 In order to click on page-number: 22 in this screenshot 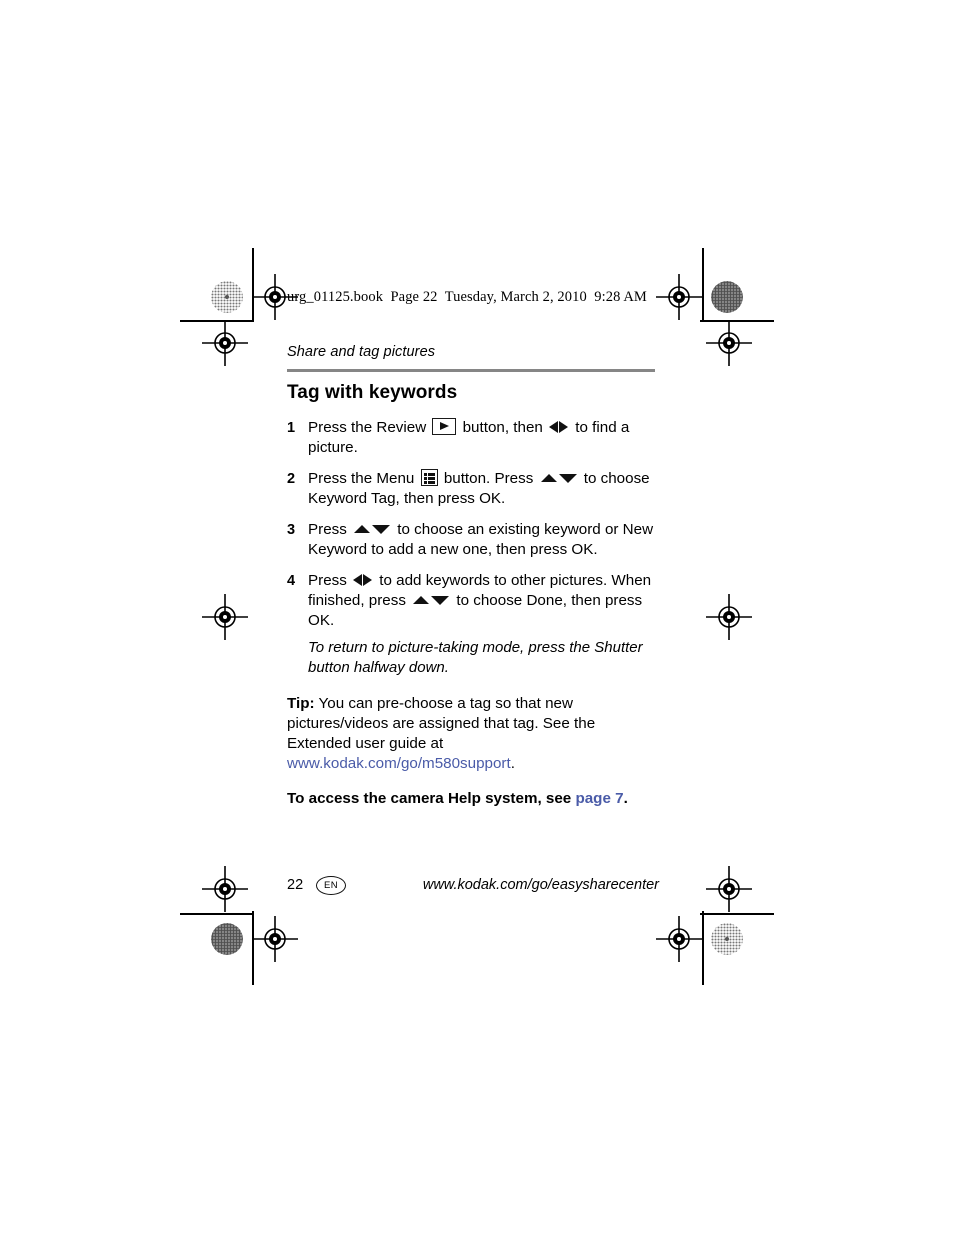, I will do `click(295, 885)`.